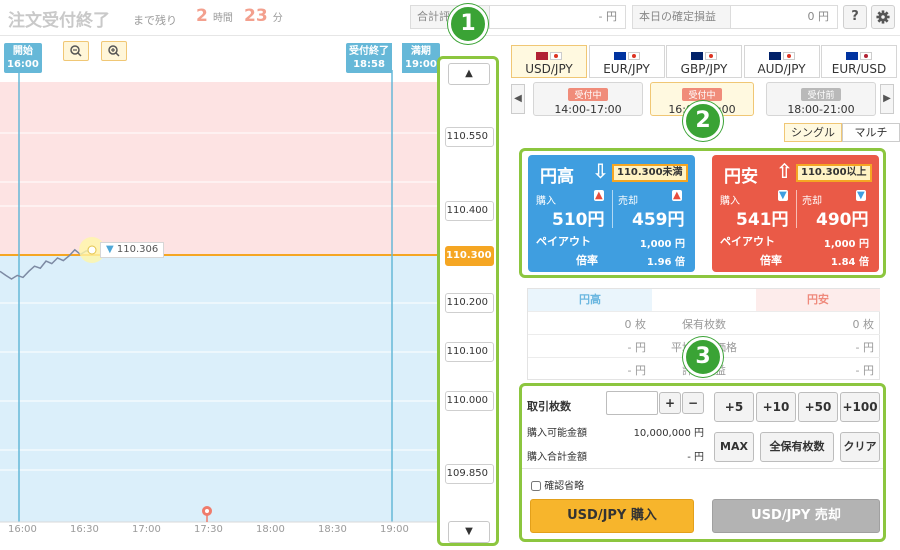 The width and height of the screenshot is (900, 550). What do you see at coordinates (469, 74) in the screenshot?
I see `ladder-up-button: ▲` at bounding box center [469, 74].